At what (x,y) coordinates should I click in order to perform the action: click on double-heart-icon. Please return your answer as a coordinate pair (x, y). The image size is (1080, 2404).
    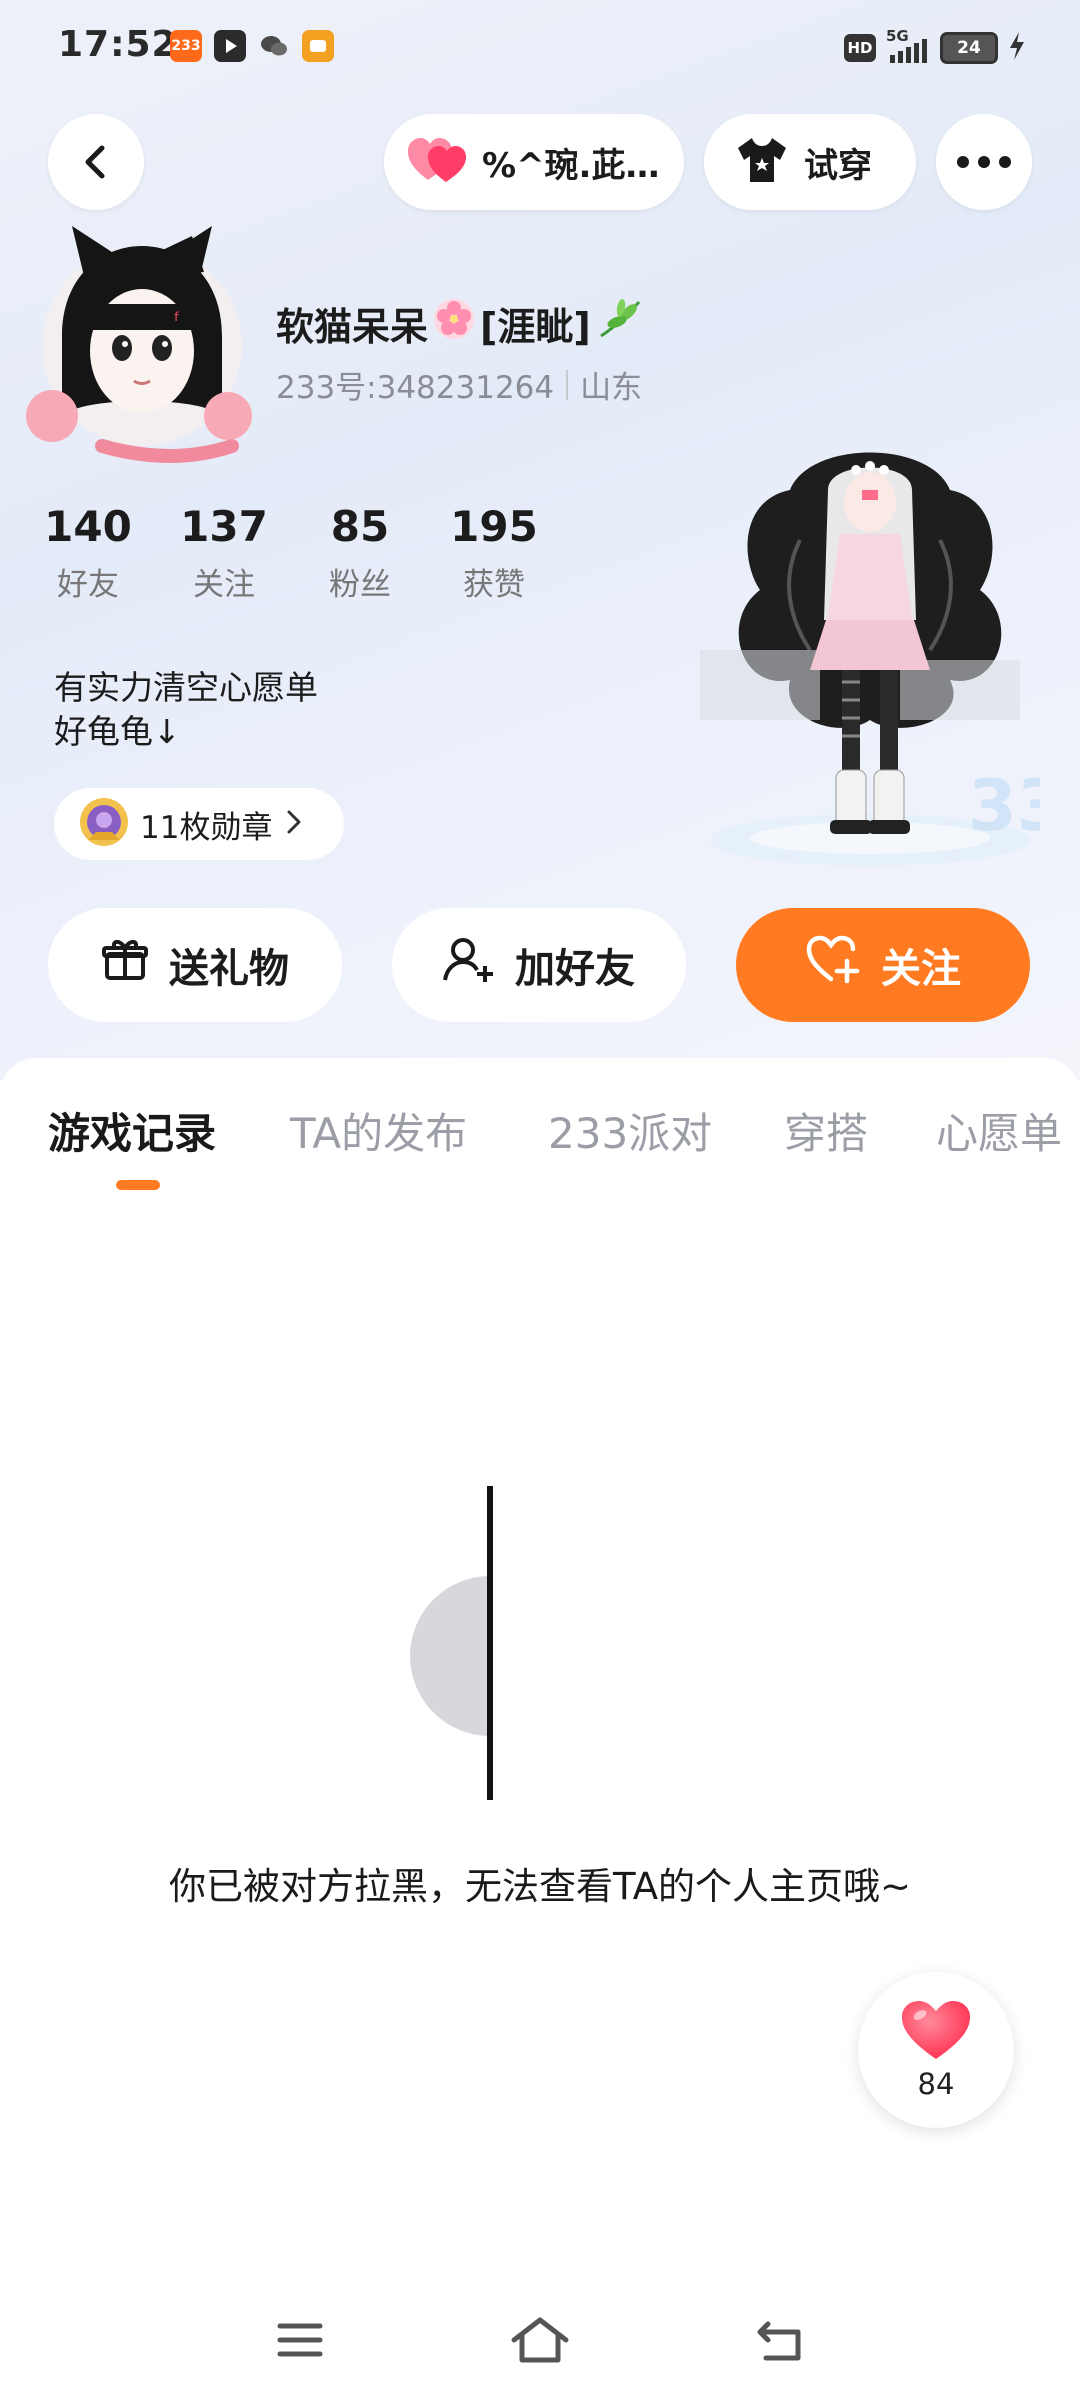
    Looking at the image, I should click on (439, 162).